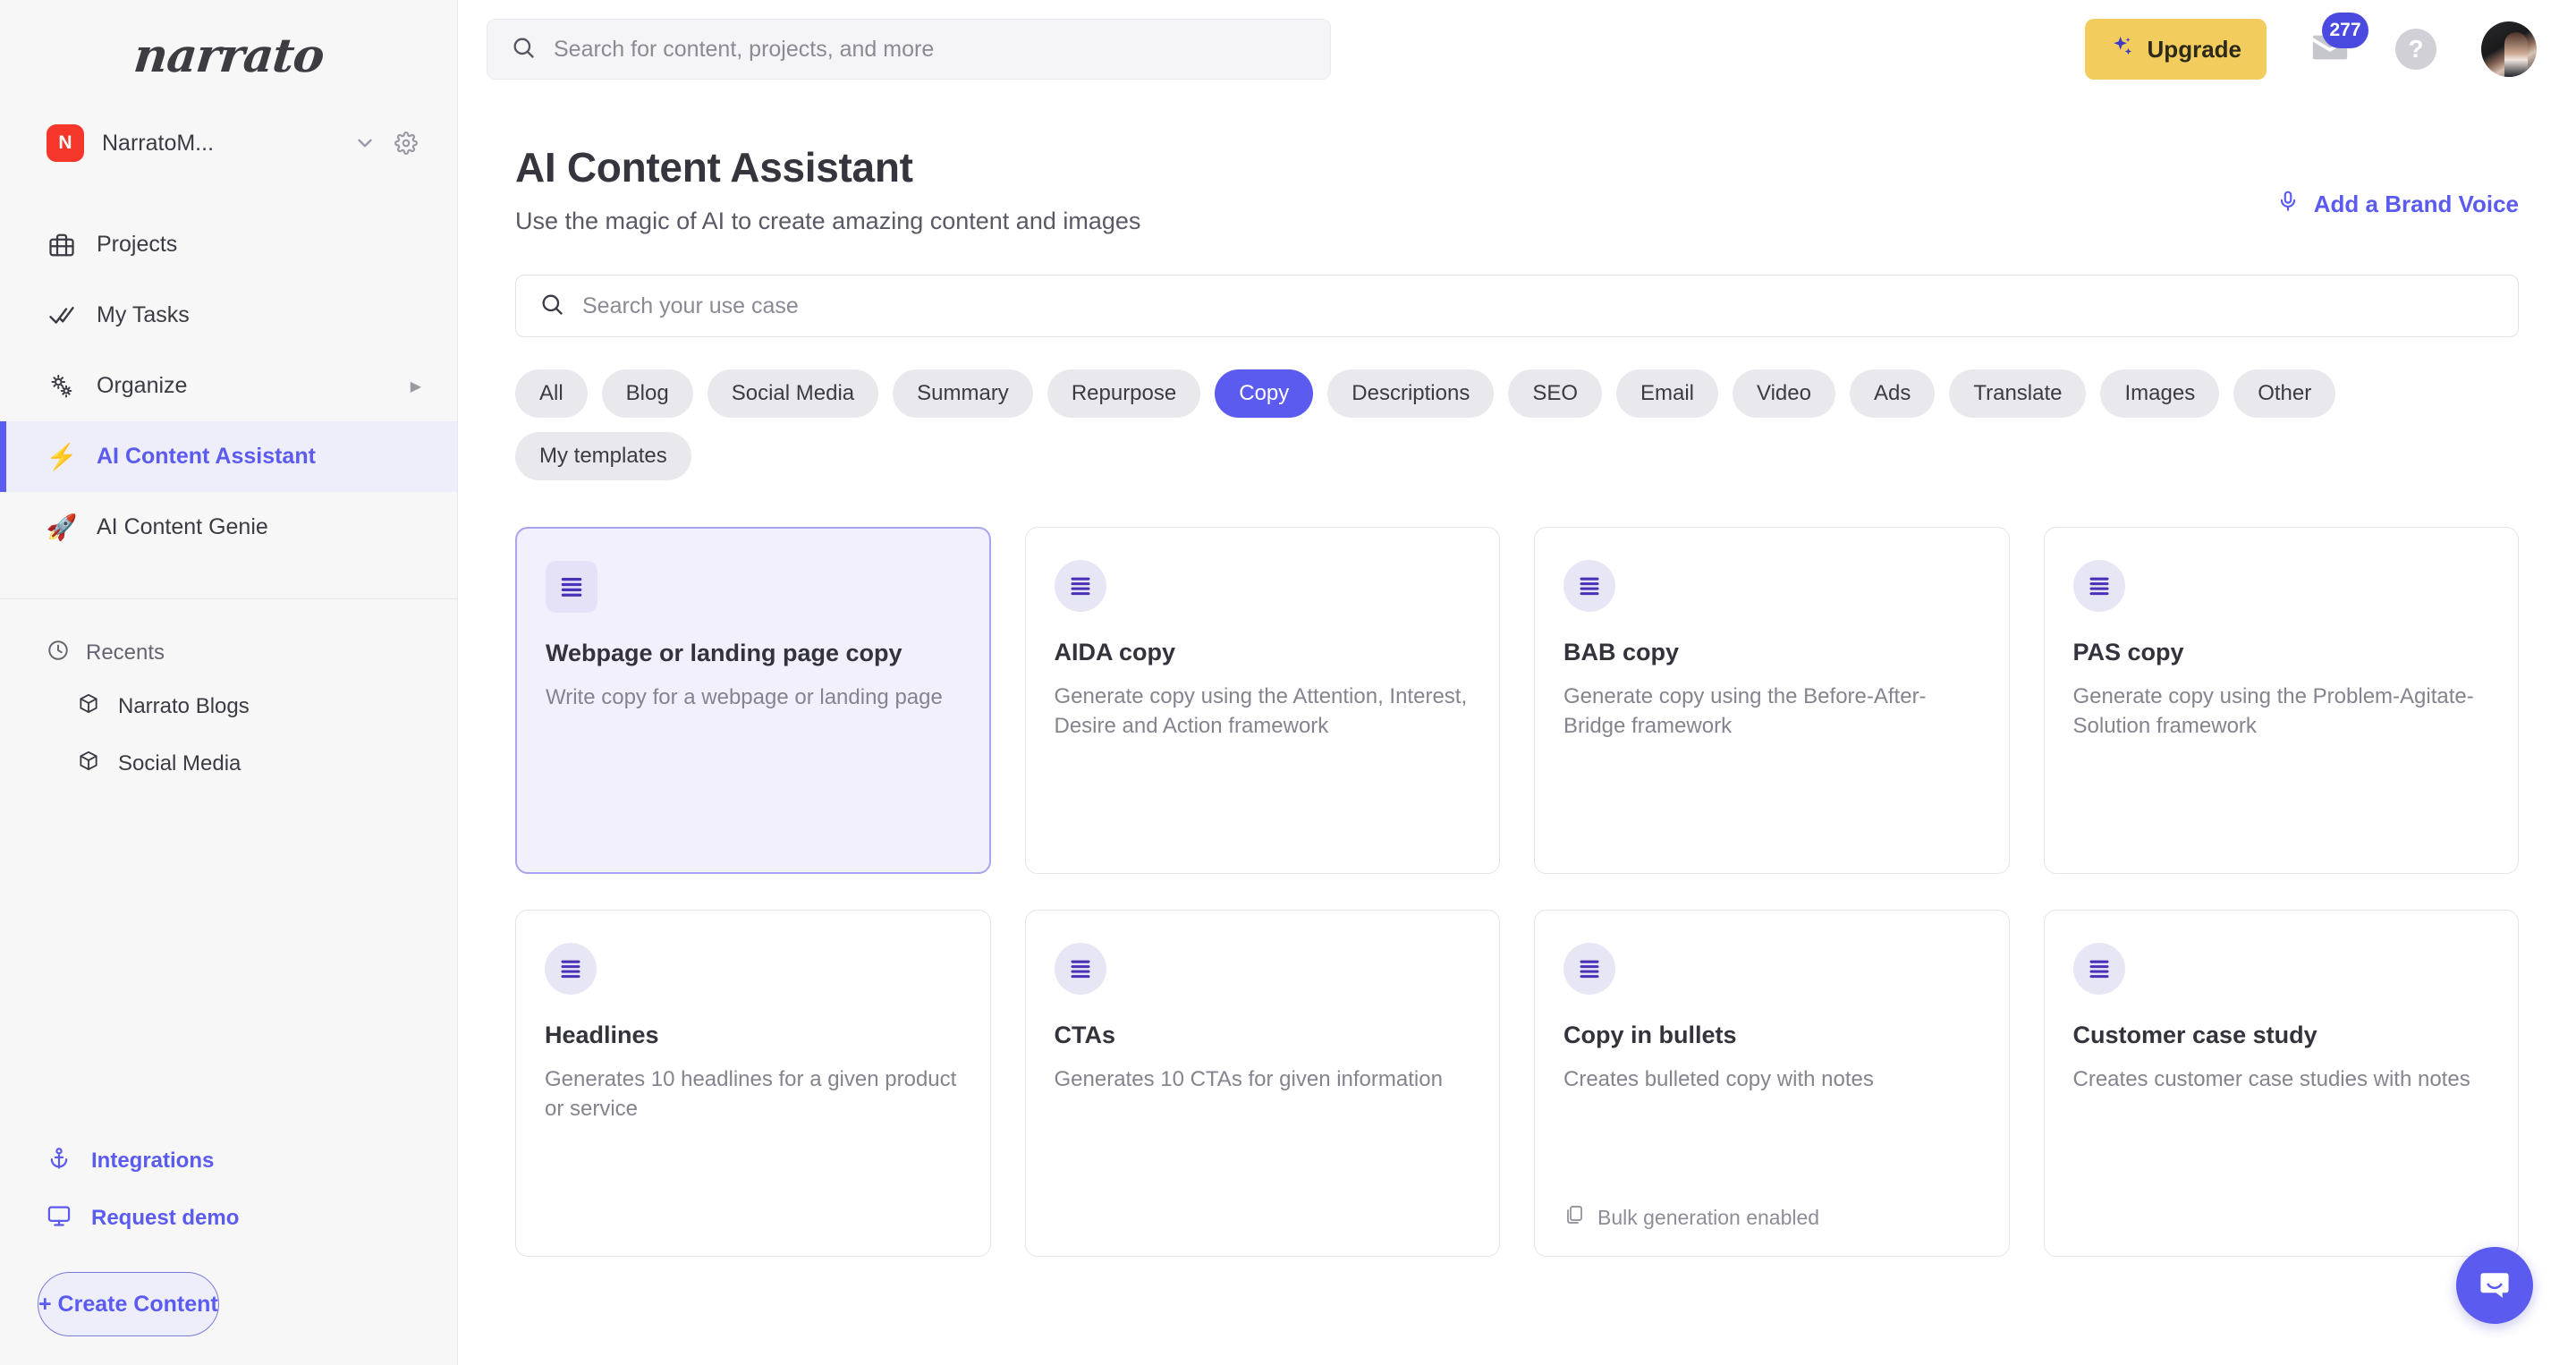 This screenshot has width=2576, height=1365. I want to click on global-search, so click(909, 49).